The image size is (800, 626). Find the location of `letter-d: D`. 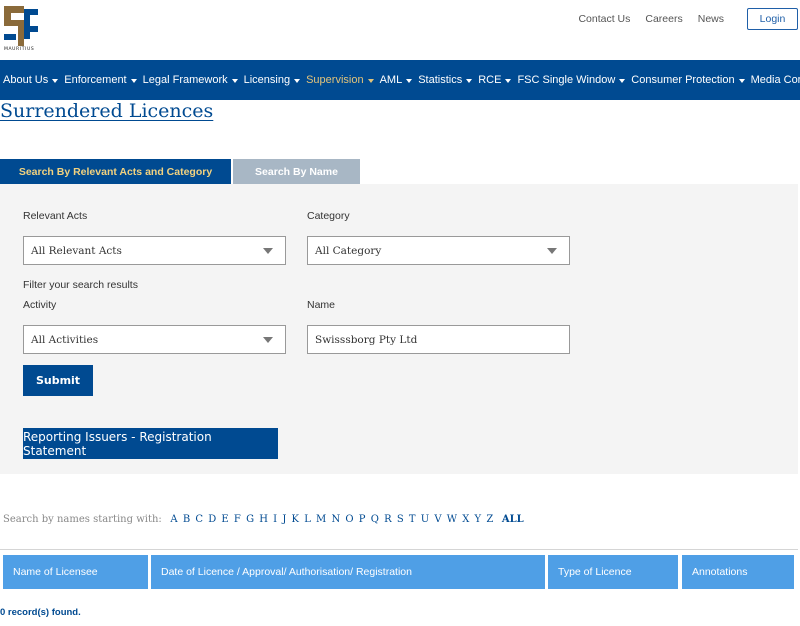

letter-d: D is located at coordinates (212, 519).